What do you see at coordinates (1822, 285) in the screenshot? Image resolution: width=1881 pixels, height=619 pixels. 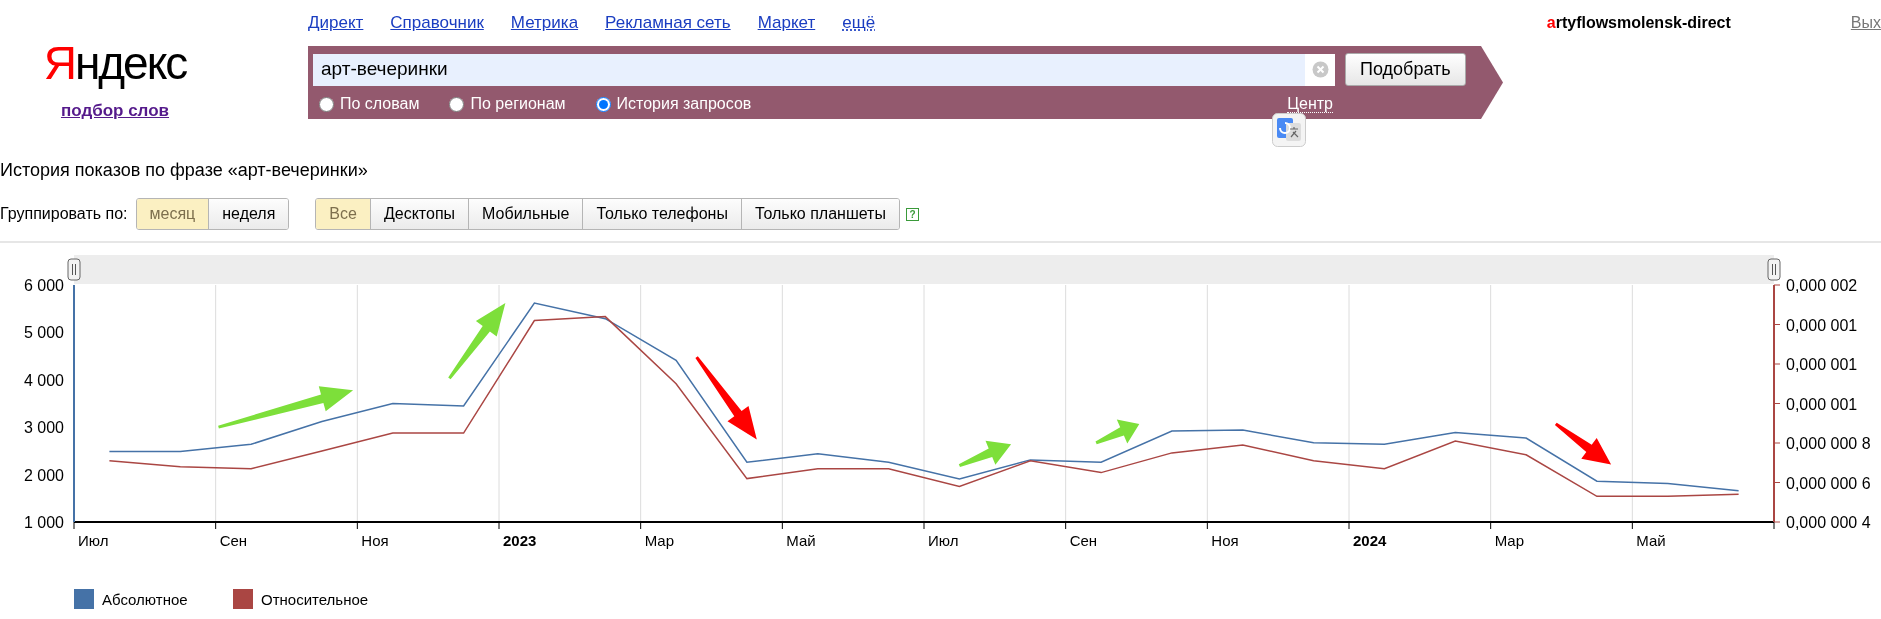 I see `y-axis-label: 0,000 002` at bounding box center [1822, 285].